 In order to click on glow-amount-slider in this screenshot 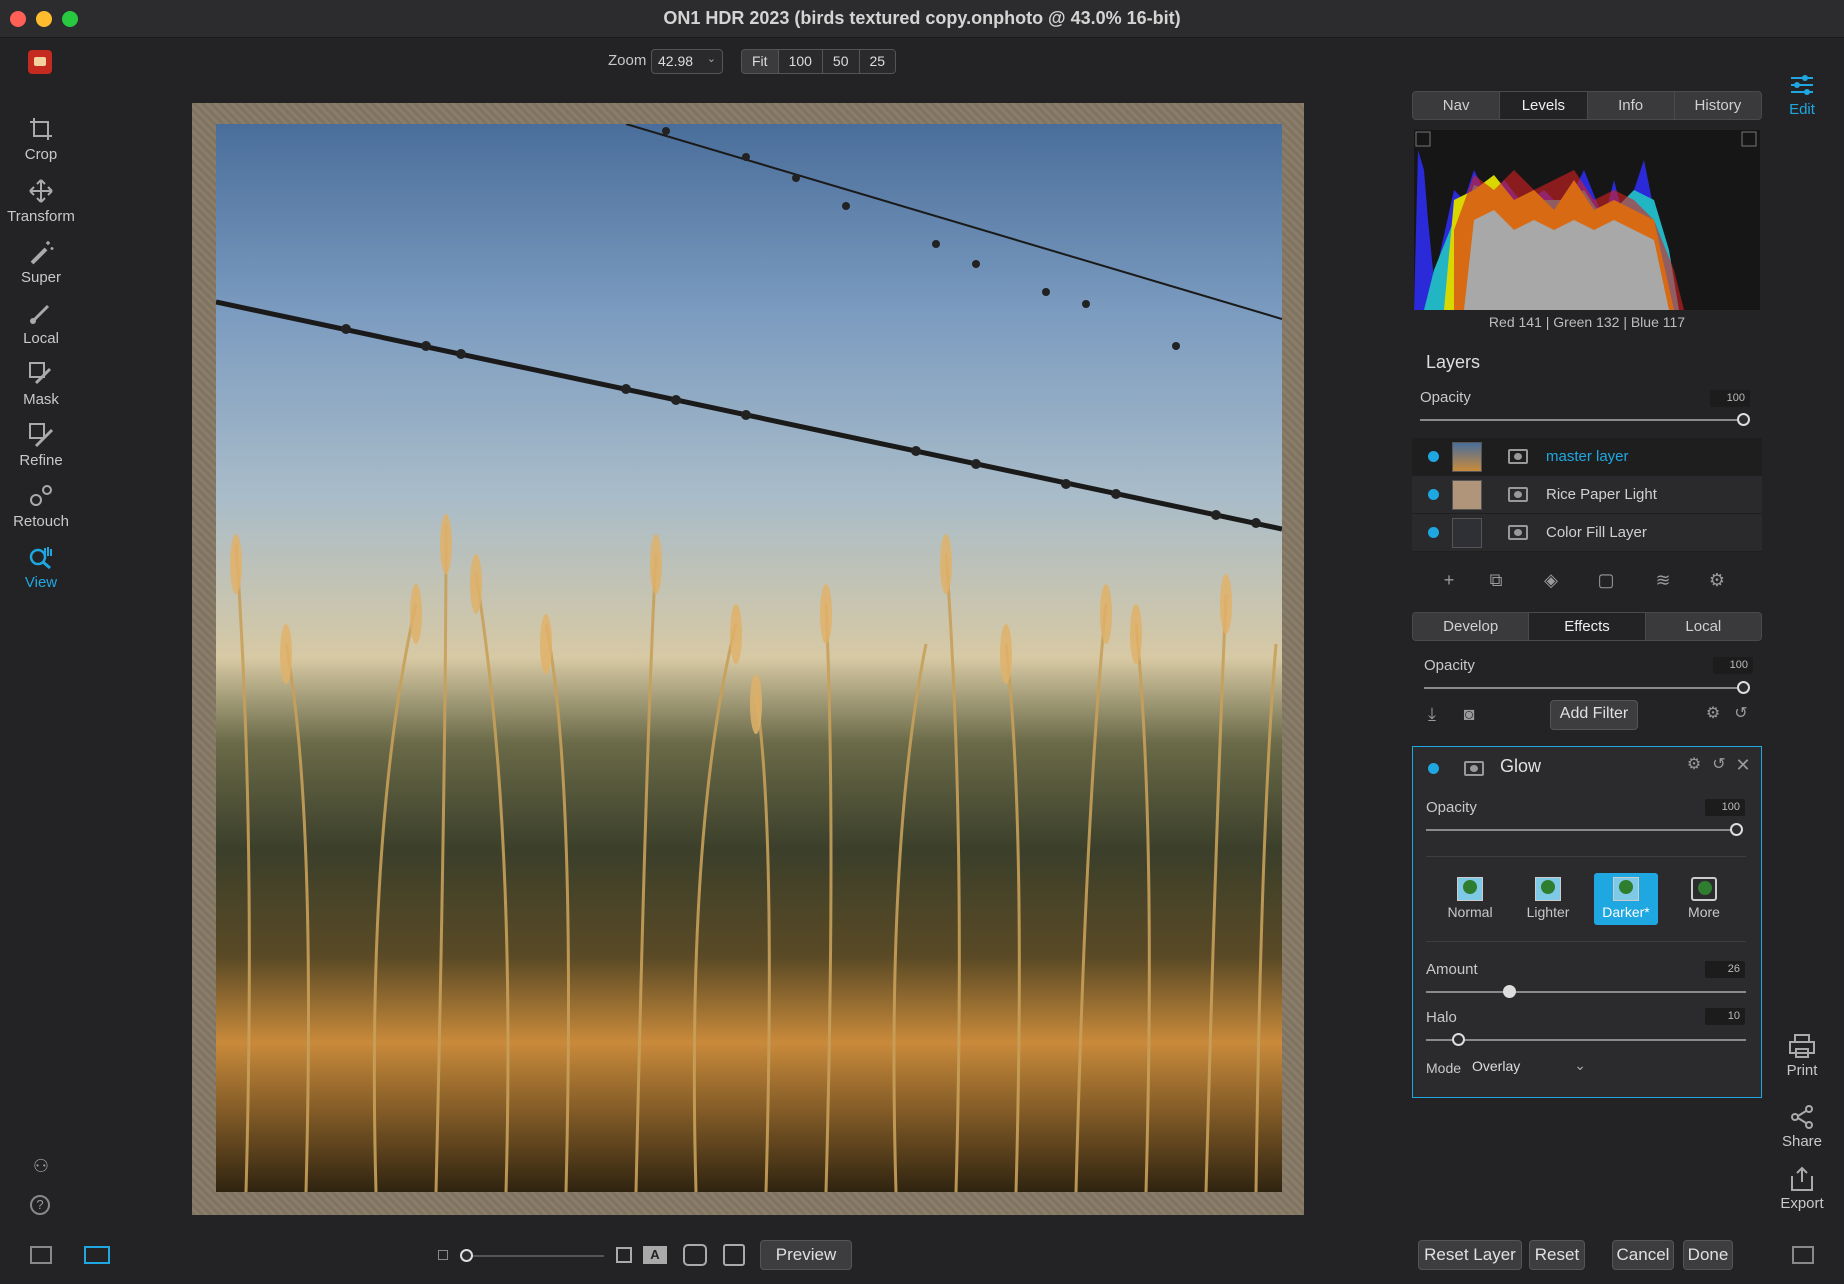, I will do `click(1586, 992)`.